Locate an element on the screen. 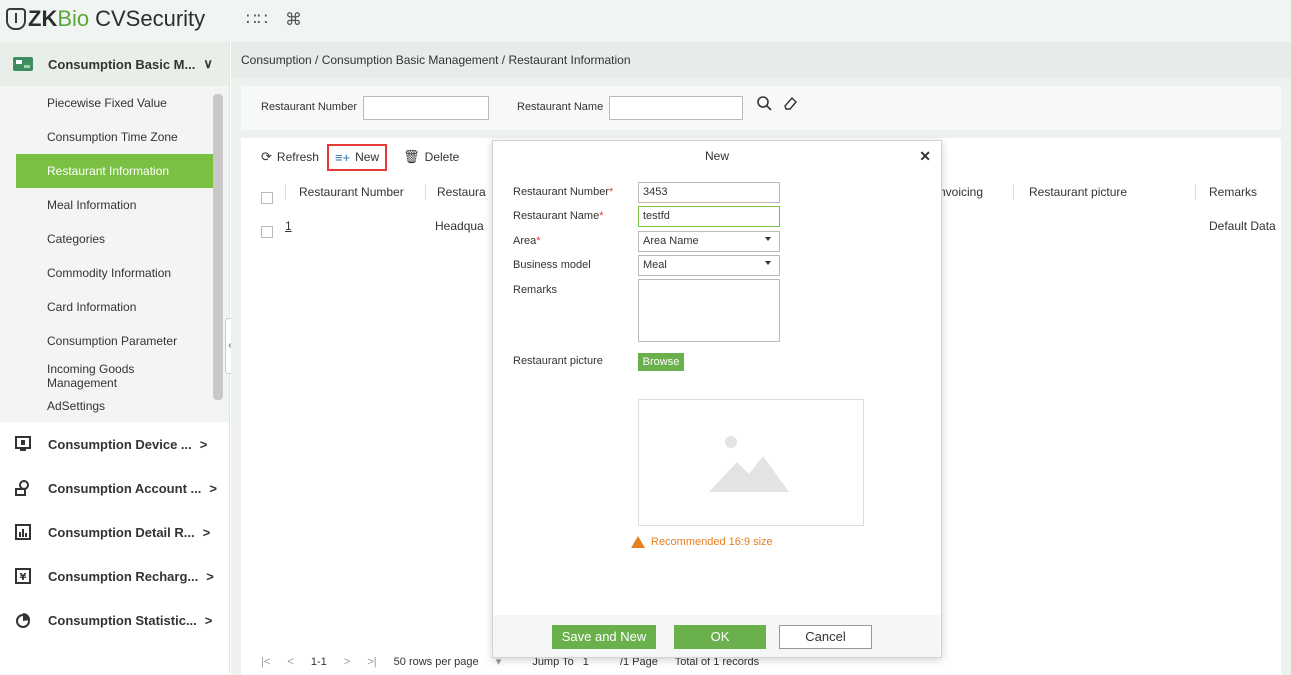 This screenshot has height=675, width=1291. sidebar-item-adsettings: AdSettings is located at coordinates (114, 407).